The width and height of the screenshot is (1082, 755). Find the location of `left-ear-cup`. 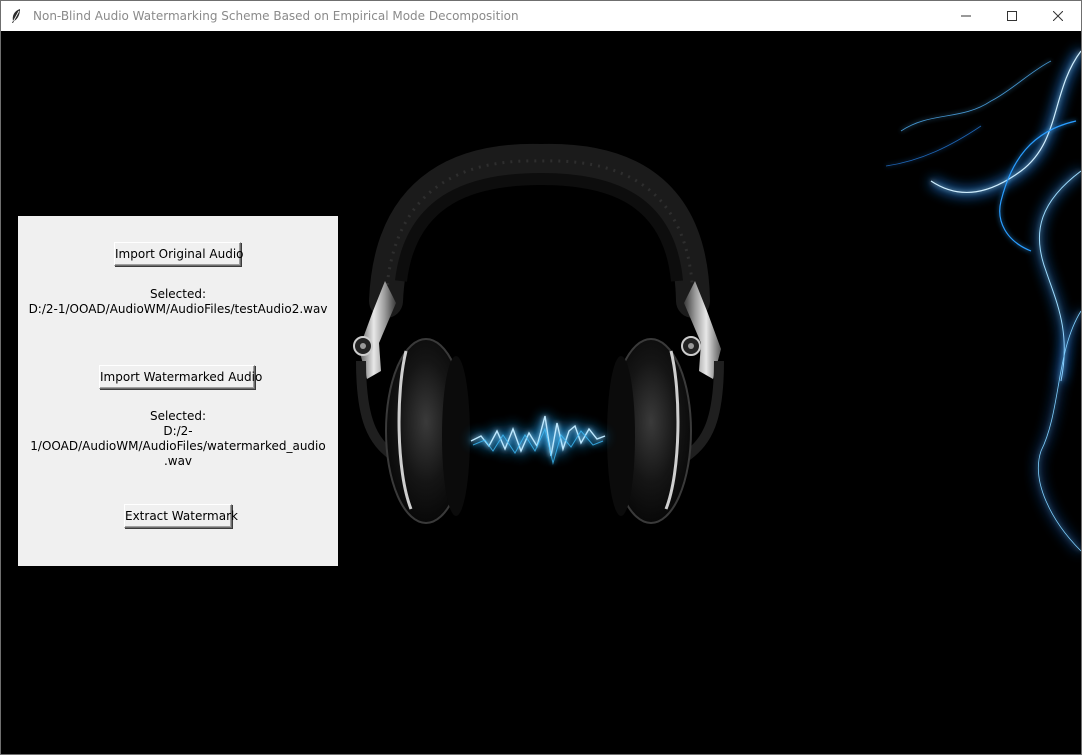

left-ear-cup is located at coordinates (427, 431).